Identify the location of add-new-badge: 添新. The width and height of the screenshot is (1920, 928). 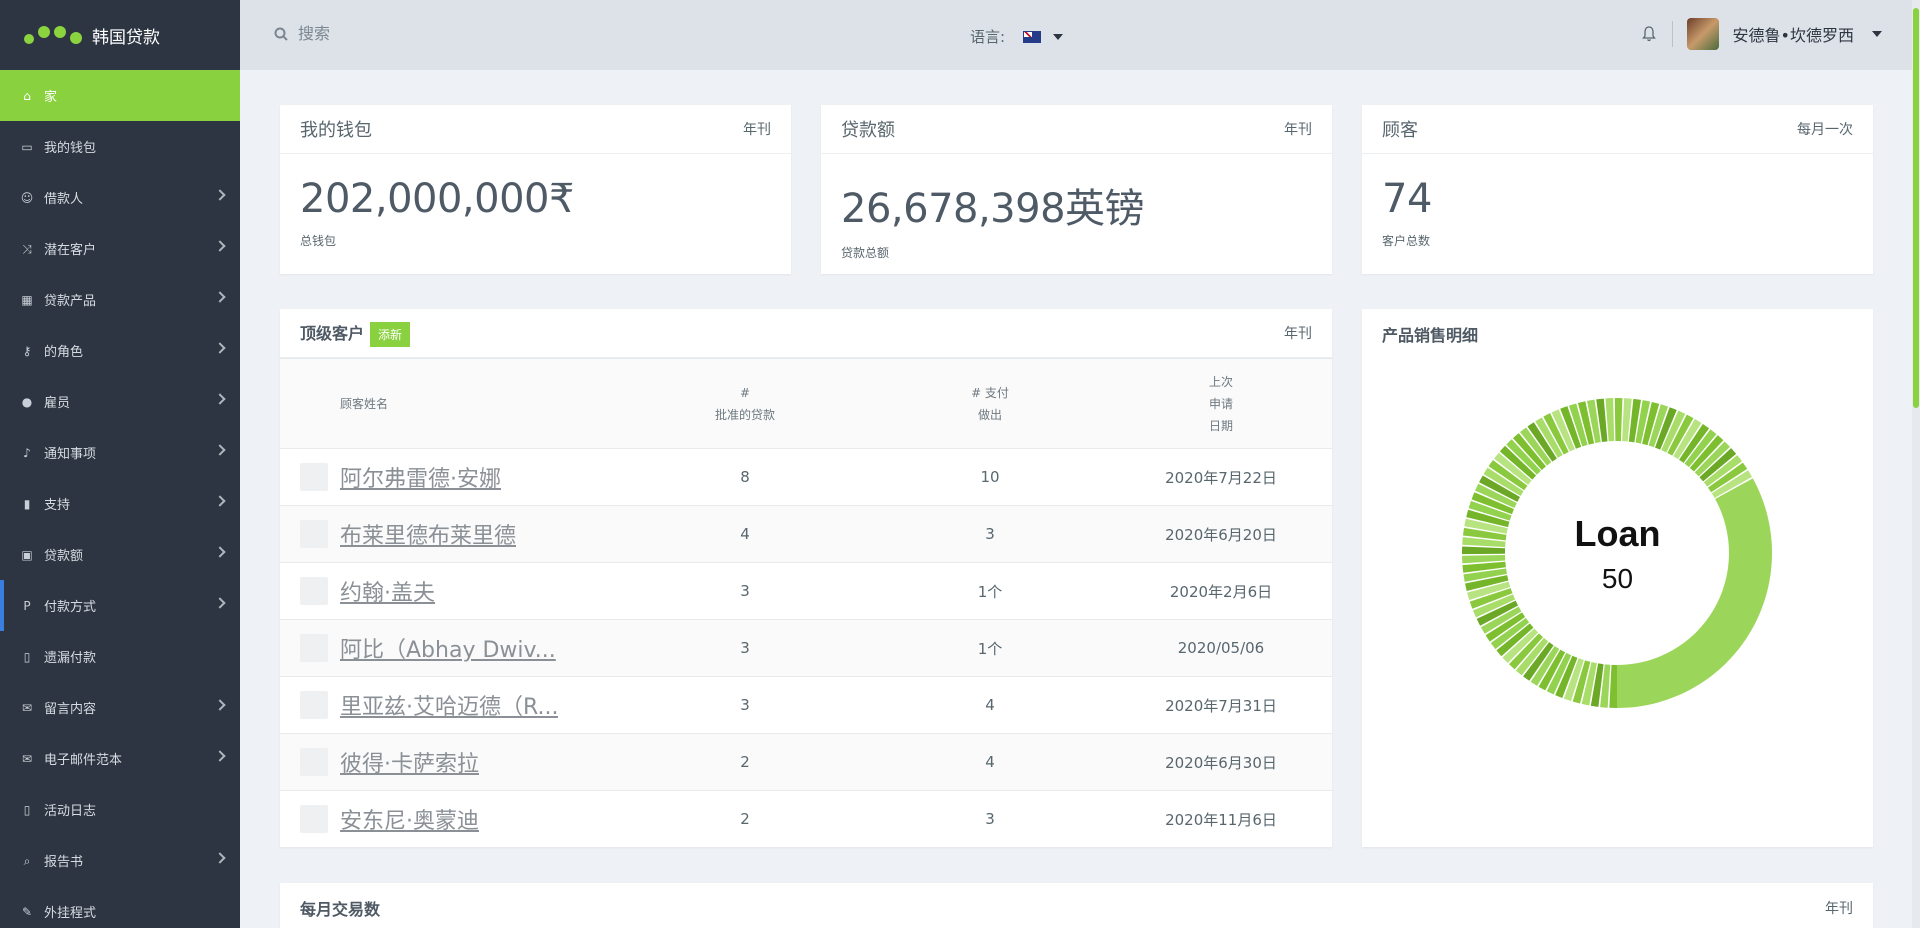
(390, 334).